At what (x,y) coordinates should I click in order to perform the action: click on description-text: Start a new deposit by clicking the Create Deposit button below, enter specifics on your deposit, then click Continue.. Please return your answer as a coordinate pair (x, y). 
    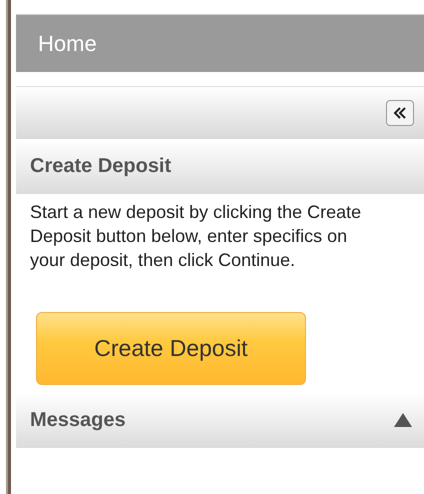
    Looking at the image, I should click on (196, 236).